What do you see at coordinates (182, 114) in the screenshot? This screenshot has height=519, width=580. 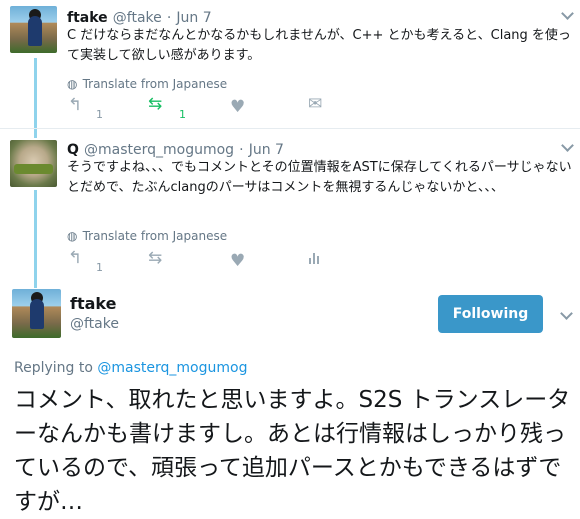 I see `retweet-count: 1` at bounding box center [182, 114].